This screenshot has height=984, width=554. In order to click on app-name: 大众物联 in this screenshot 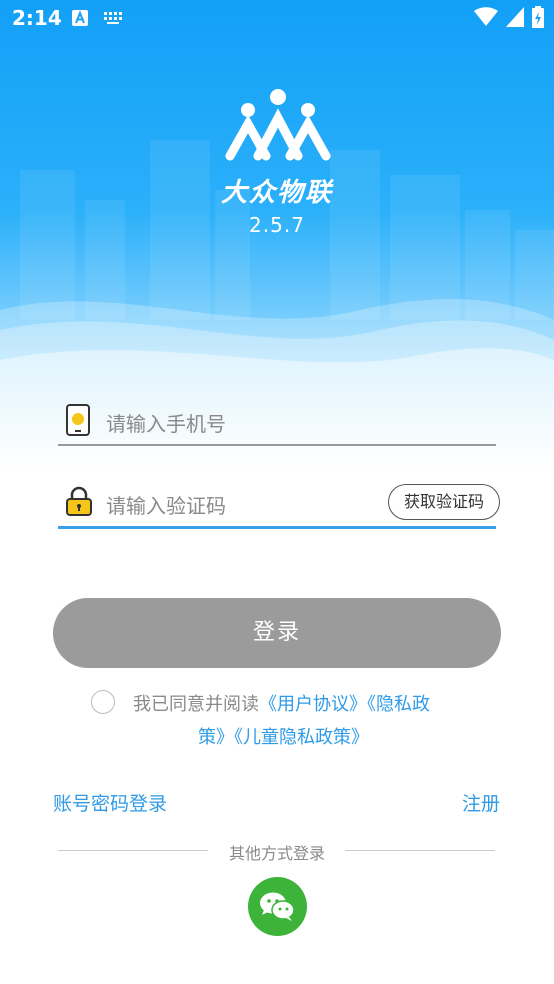, I will do `click(276, 193)`.